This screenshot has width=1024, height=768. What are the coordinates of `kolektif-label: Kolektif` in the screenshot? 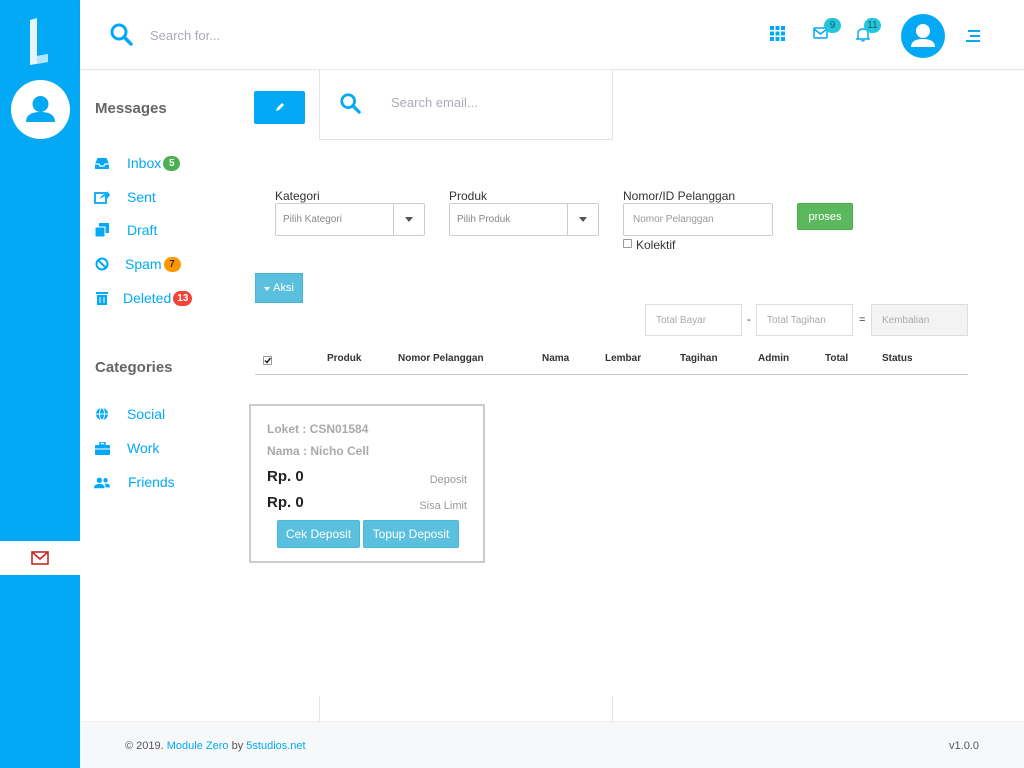 It's located at (656, 245).